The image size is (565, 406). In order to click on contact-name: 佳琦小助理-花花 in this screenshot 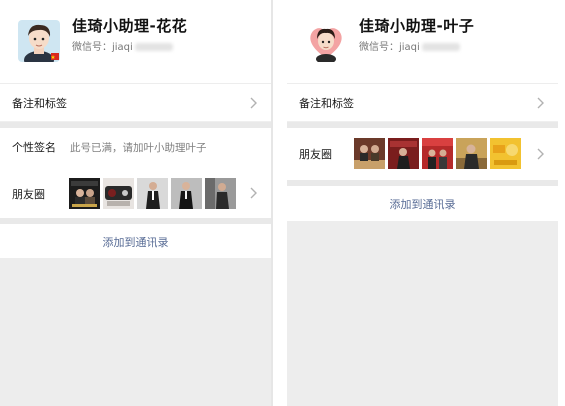, I will do `click(130, 26)`.